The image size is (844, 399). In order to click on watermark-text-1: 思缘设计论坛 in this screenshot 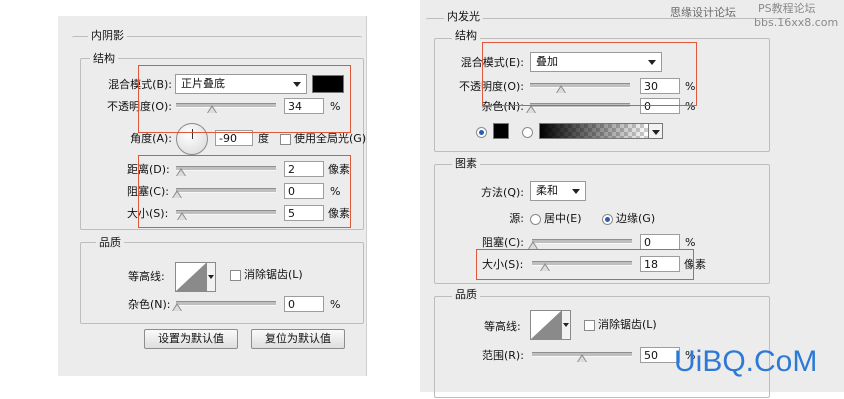, I will do `click(703, 12)`.